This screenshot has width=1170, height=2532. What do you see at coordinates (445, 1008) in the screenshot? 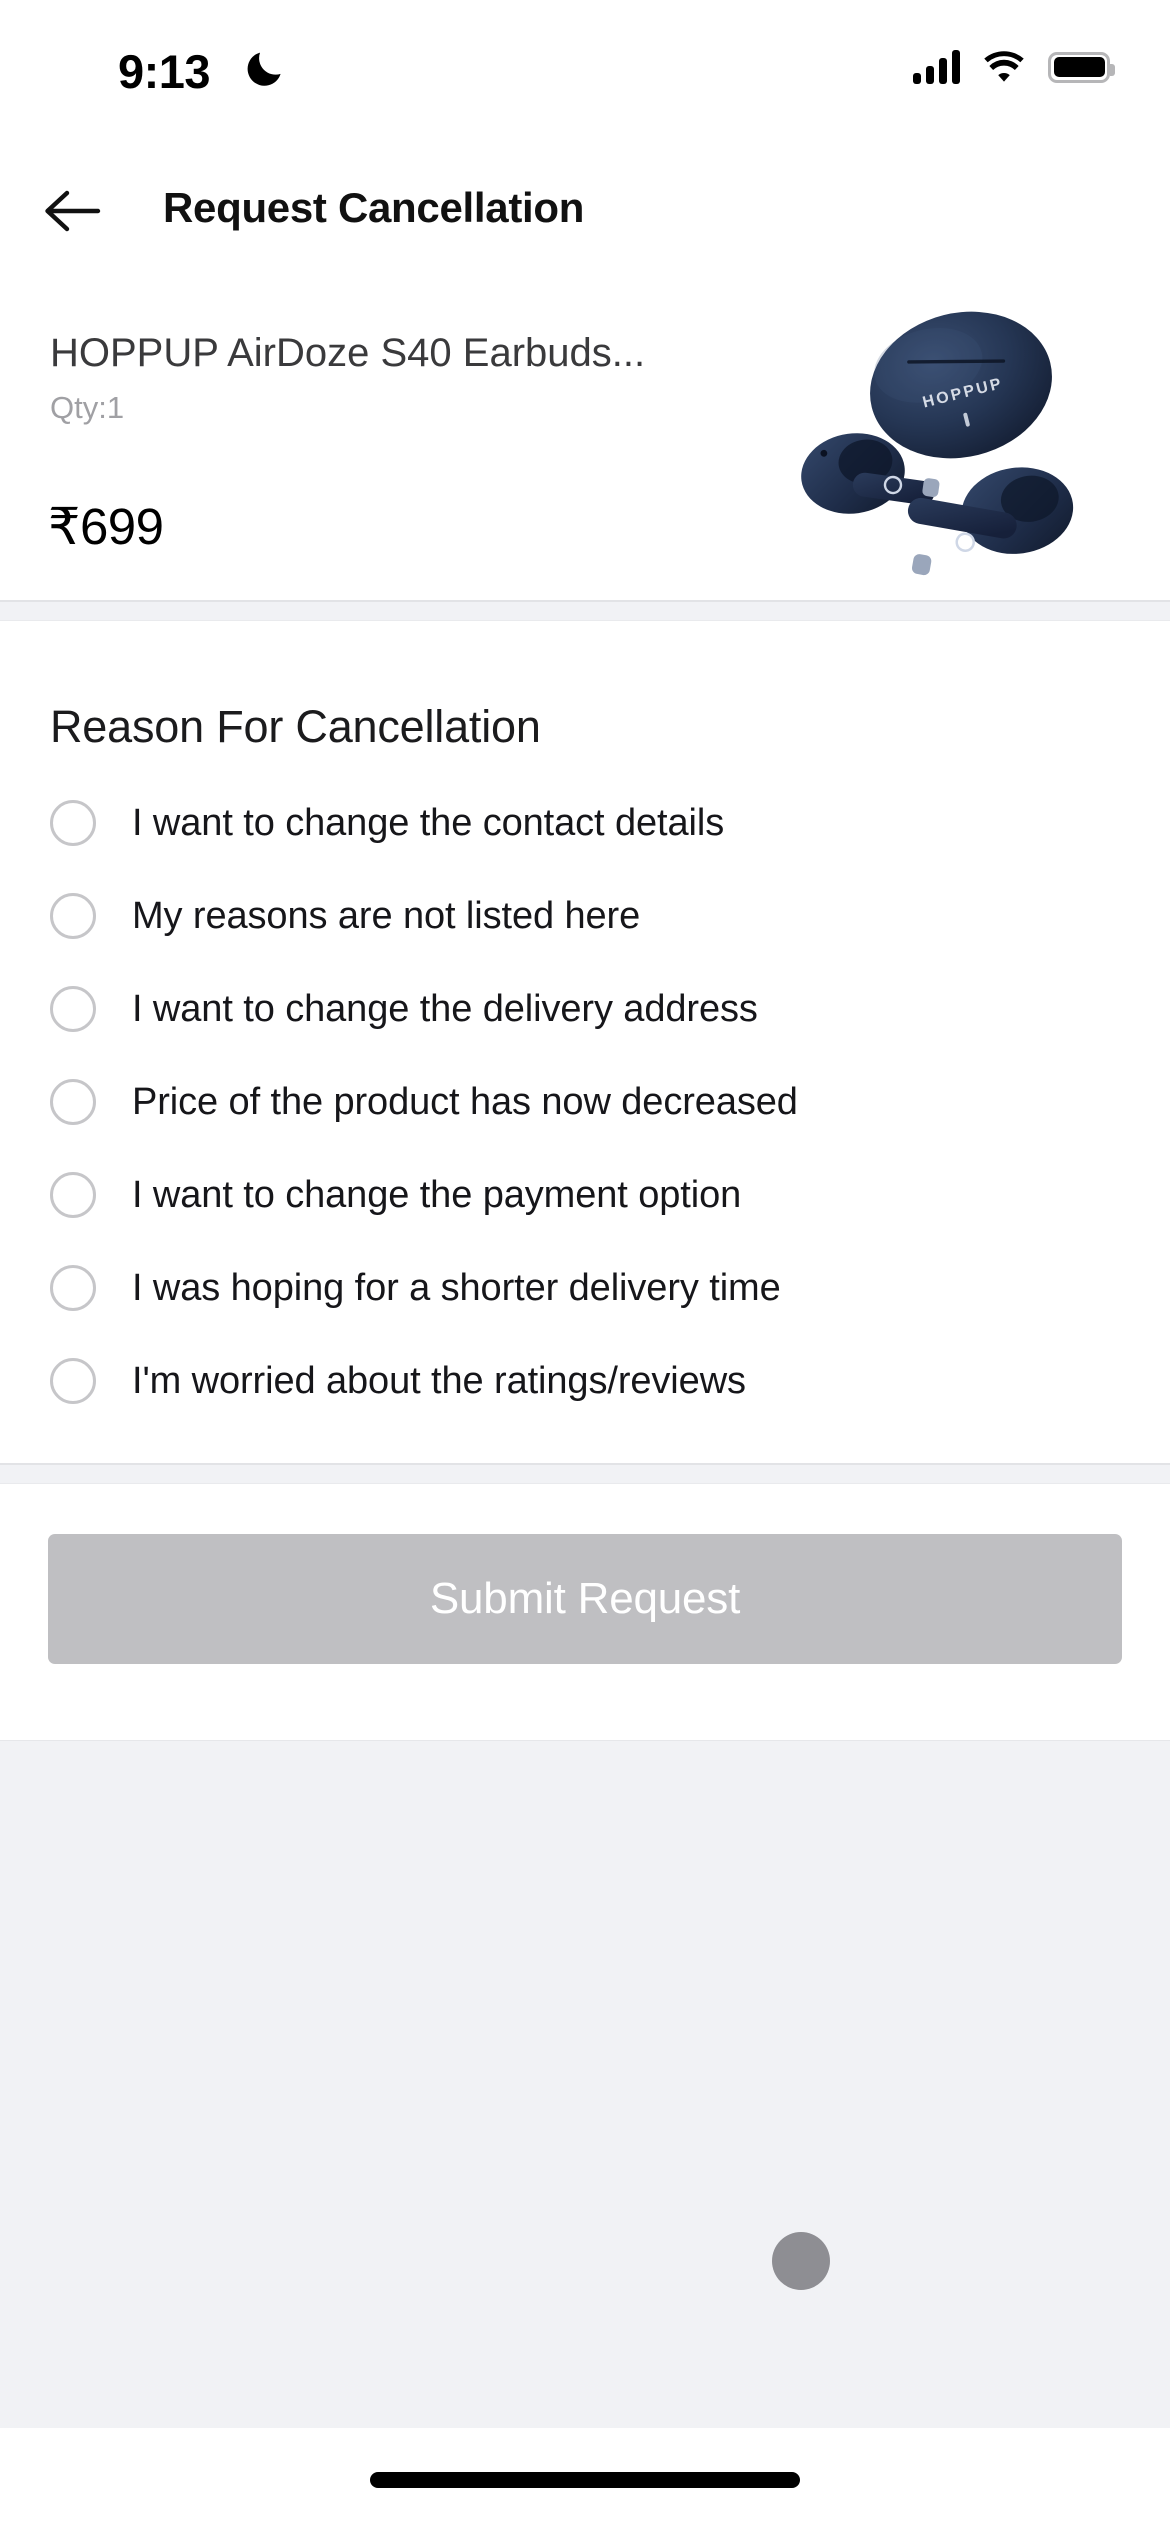
I see `reason-option-label: I want to change the delivery address` at bounding box center [445, 1008].